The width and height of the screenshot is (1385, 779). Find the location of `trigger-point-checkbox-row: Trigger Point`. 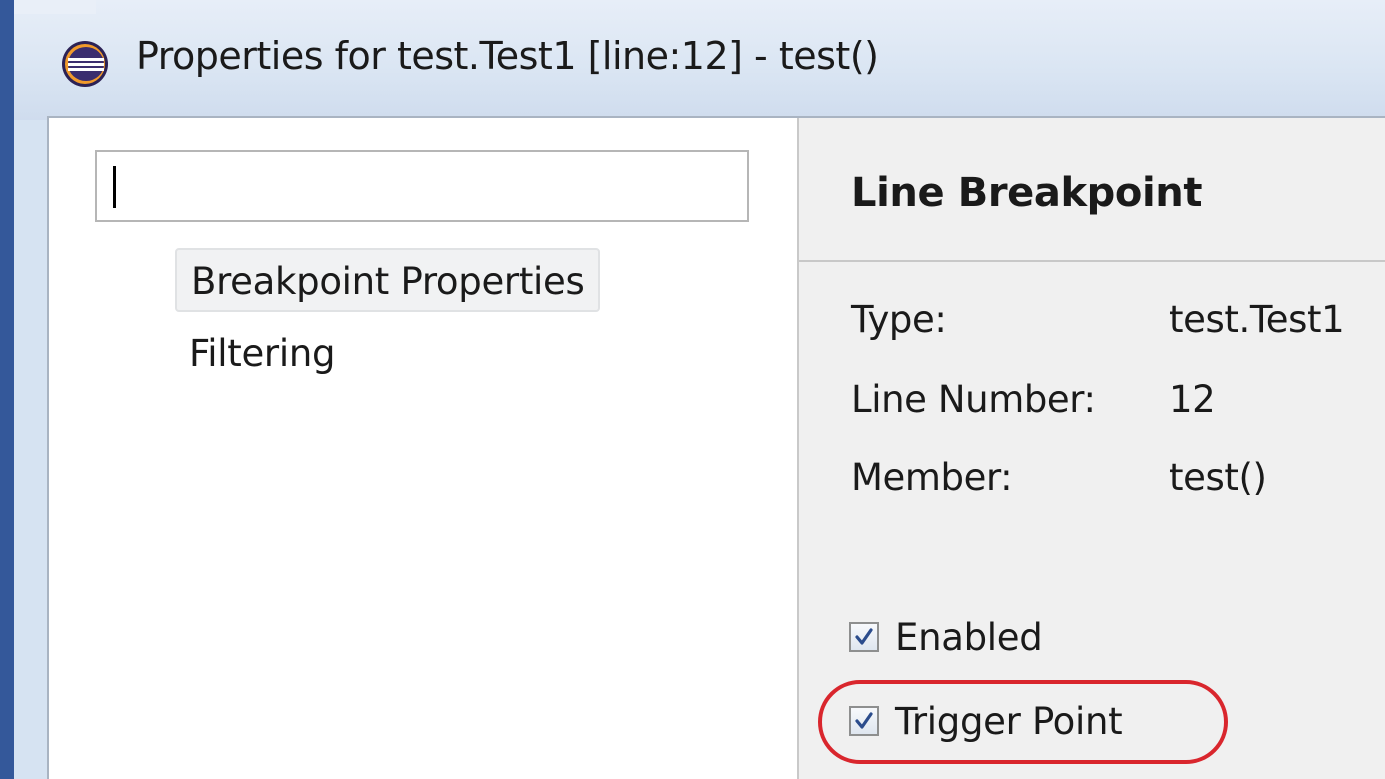

trigger-point-checkbox-row: Trigger Point is located at coordinates (986, 721).